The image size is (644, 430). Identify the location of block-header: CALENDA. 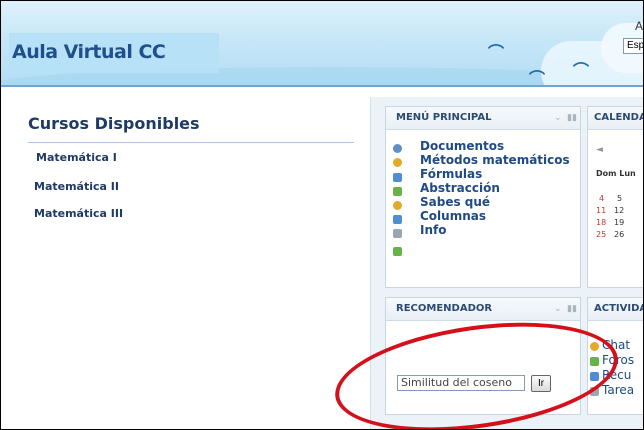
(616, 118).